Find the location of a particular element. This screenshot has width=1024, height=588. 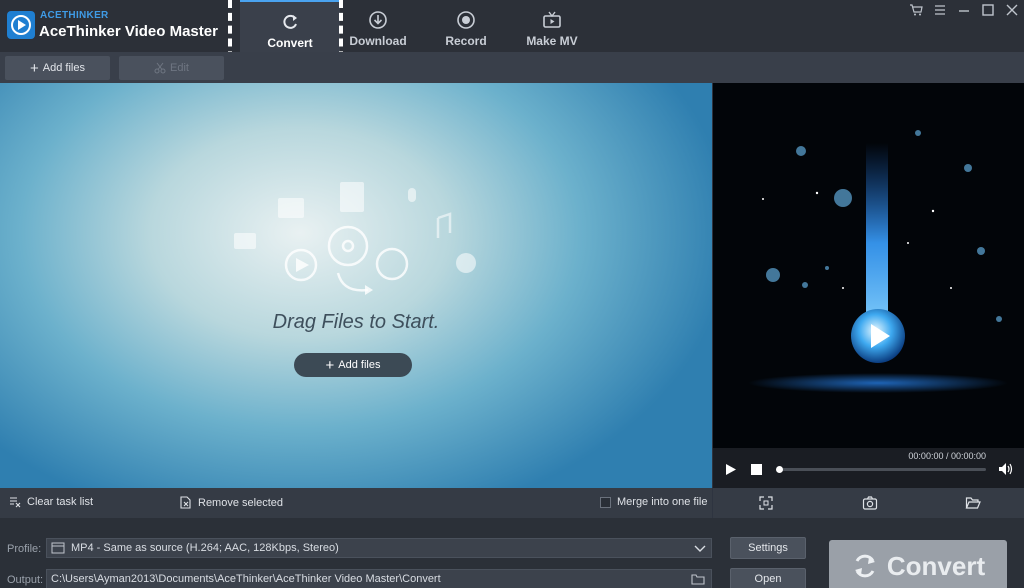

toolbar: + Add files Edit is located at coordinates (512, 67).